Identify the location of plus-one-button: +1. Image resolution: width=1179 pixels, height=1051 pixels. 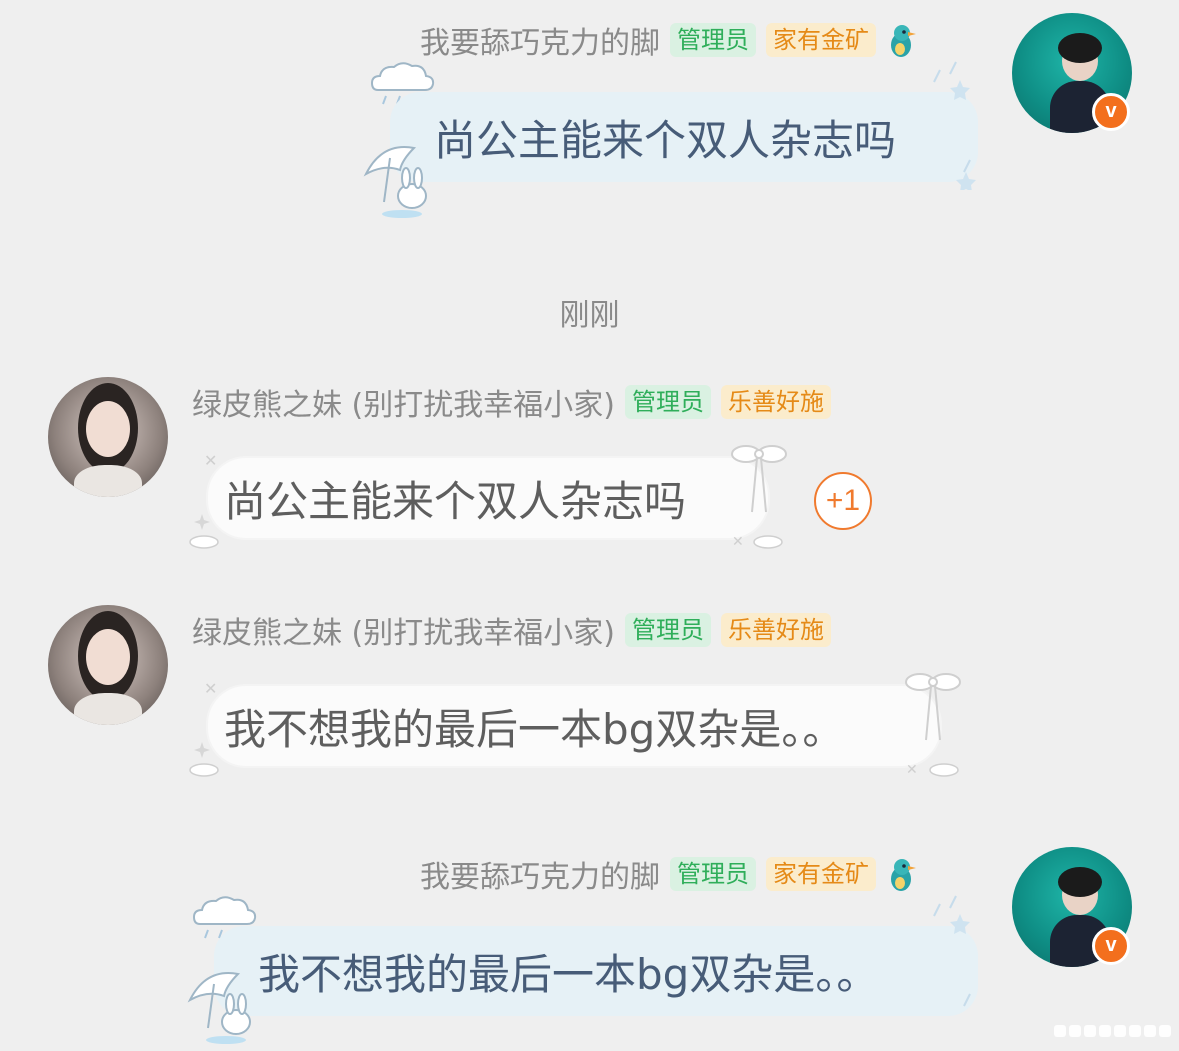
(843, 501).